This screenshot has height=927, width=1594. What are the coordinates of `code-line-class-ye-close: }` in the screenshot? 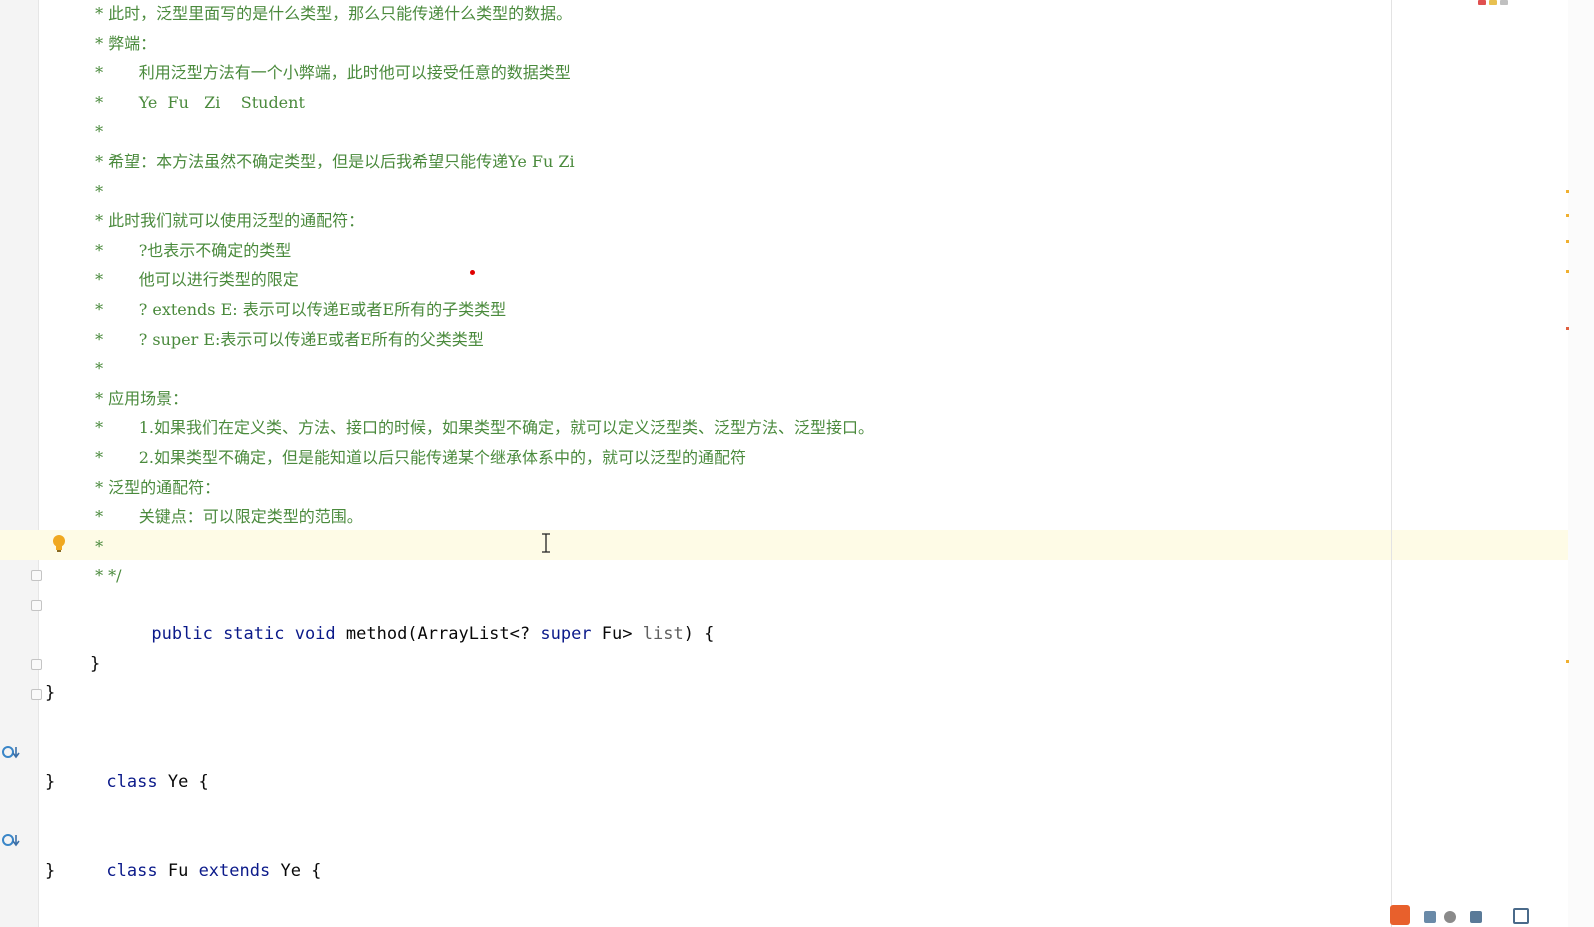 It's located at (27, 782).